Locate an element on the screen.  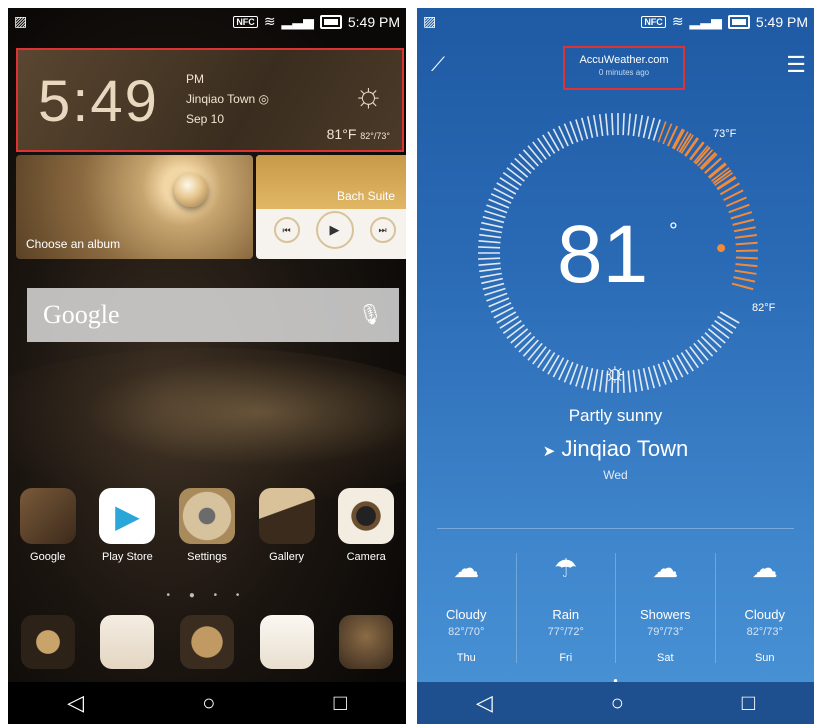
battery-icon is located at coordinates (738, 21).